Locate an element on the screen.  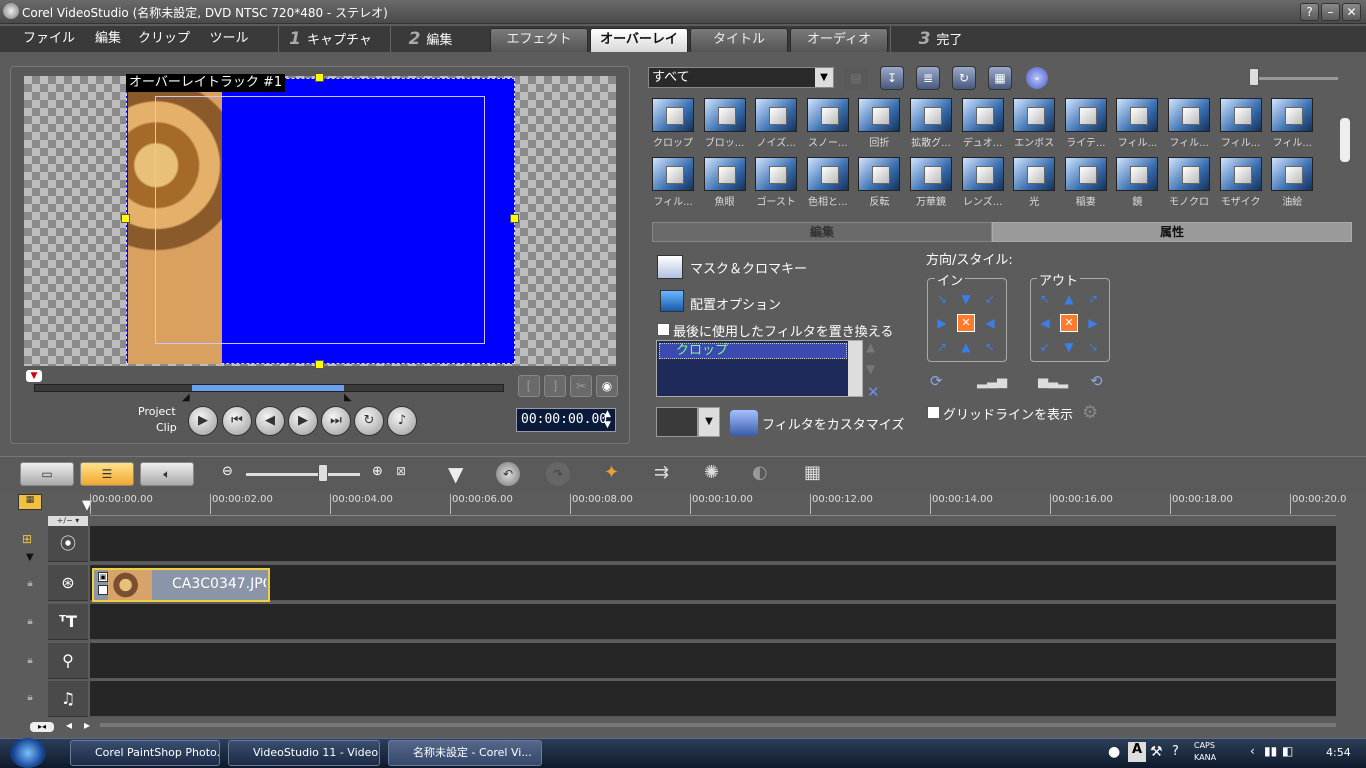
minimize-button: – is located at coordinates (1330, 12).